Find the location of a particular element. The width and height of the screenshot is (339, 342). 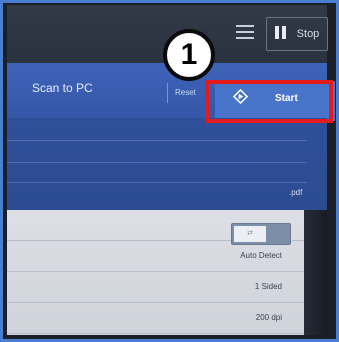

menu-icon is located at coordinates (245, 32).